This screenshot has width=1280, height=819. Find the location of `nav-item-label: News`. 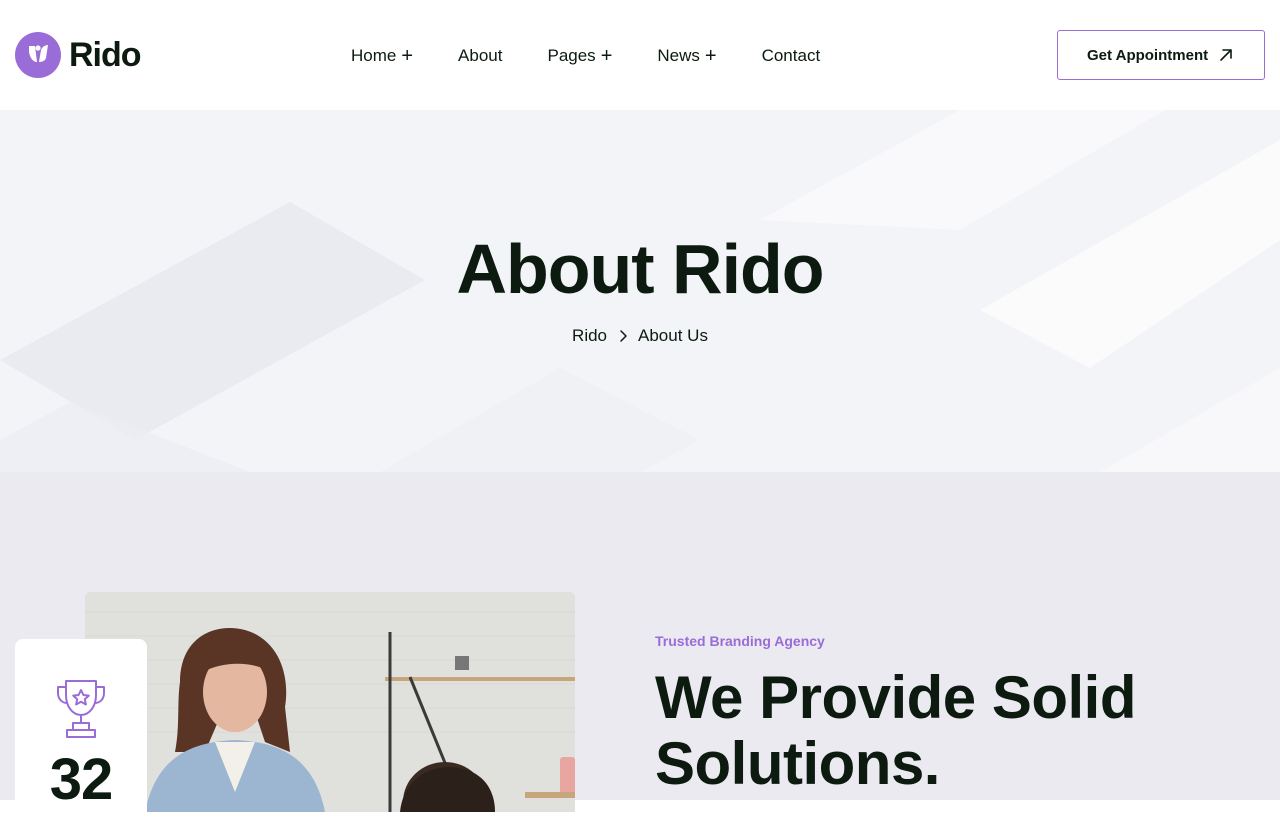

nav-item-label: News is located at coordinates (678, 55).